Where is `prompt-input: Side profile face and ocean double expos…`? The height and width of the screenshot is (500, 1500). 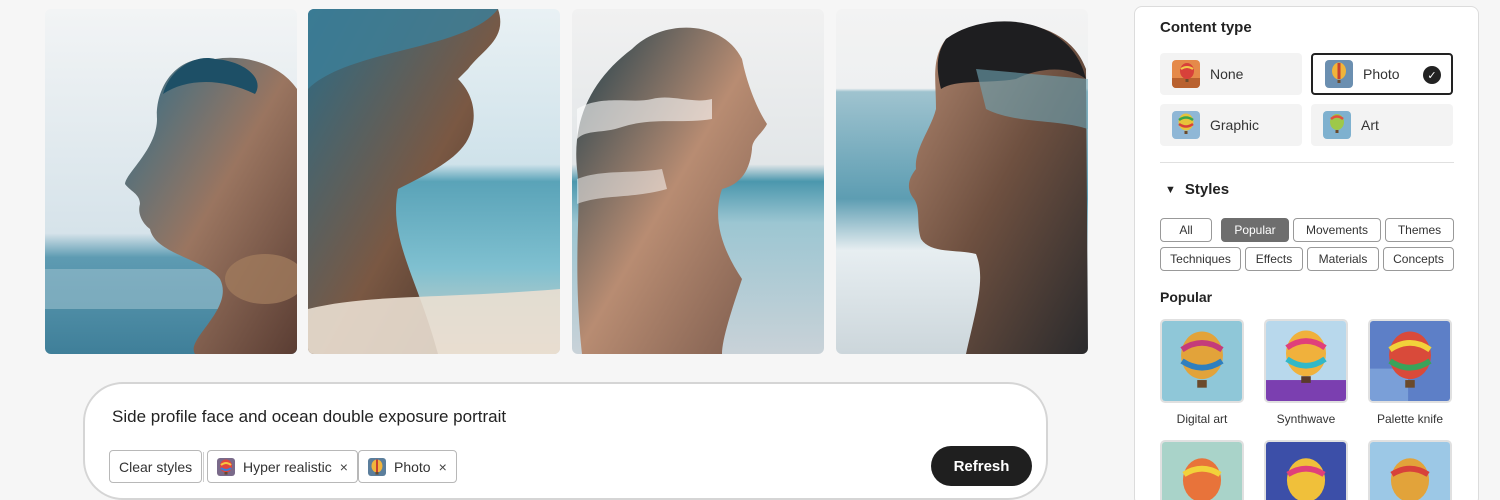
prompt-input: Side profile face and ocean double expos… is located at coordinates (309, 417).